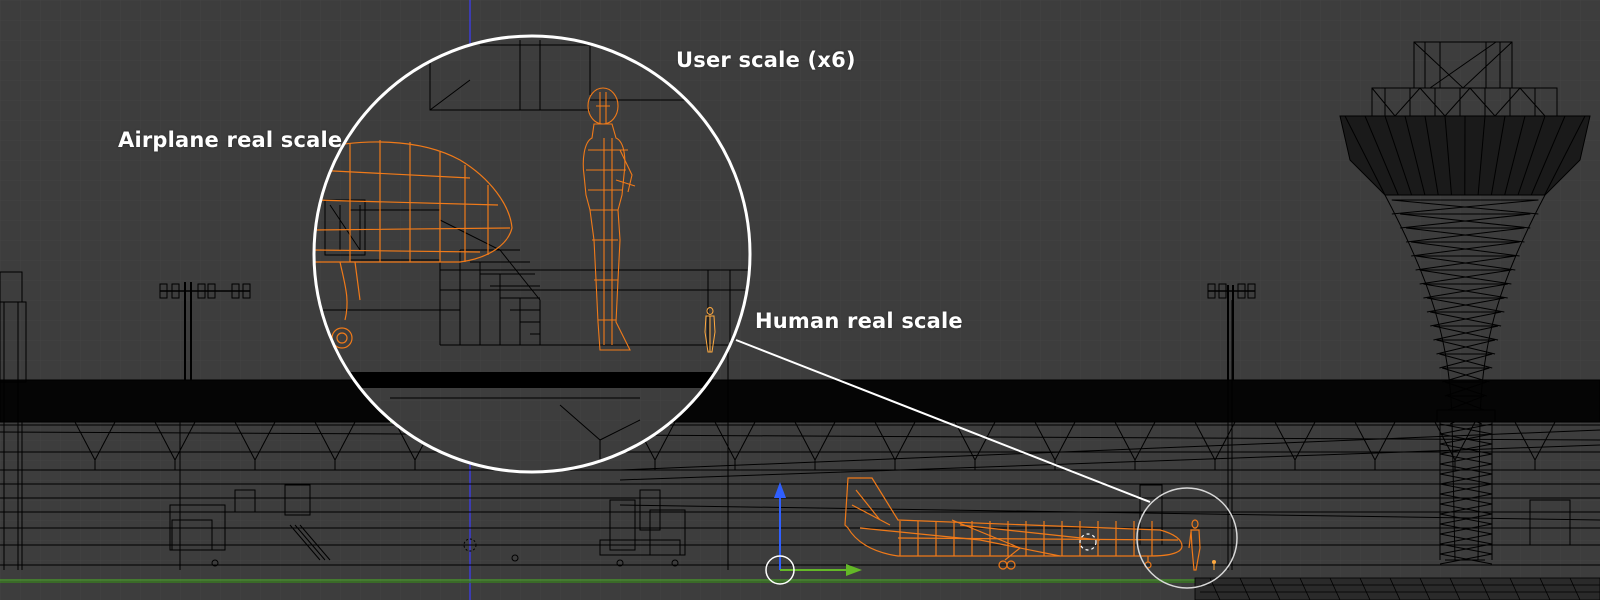  I want to click on user-scale-label: User scale (x6), so click(766, 60).